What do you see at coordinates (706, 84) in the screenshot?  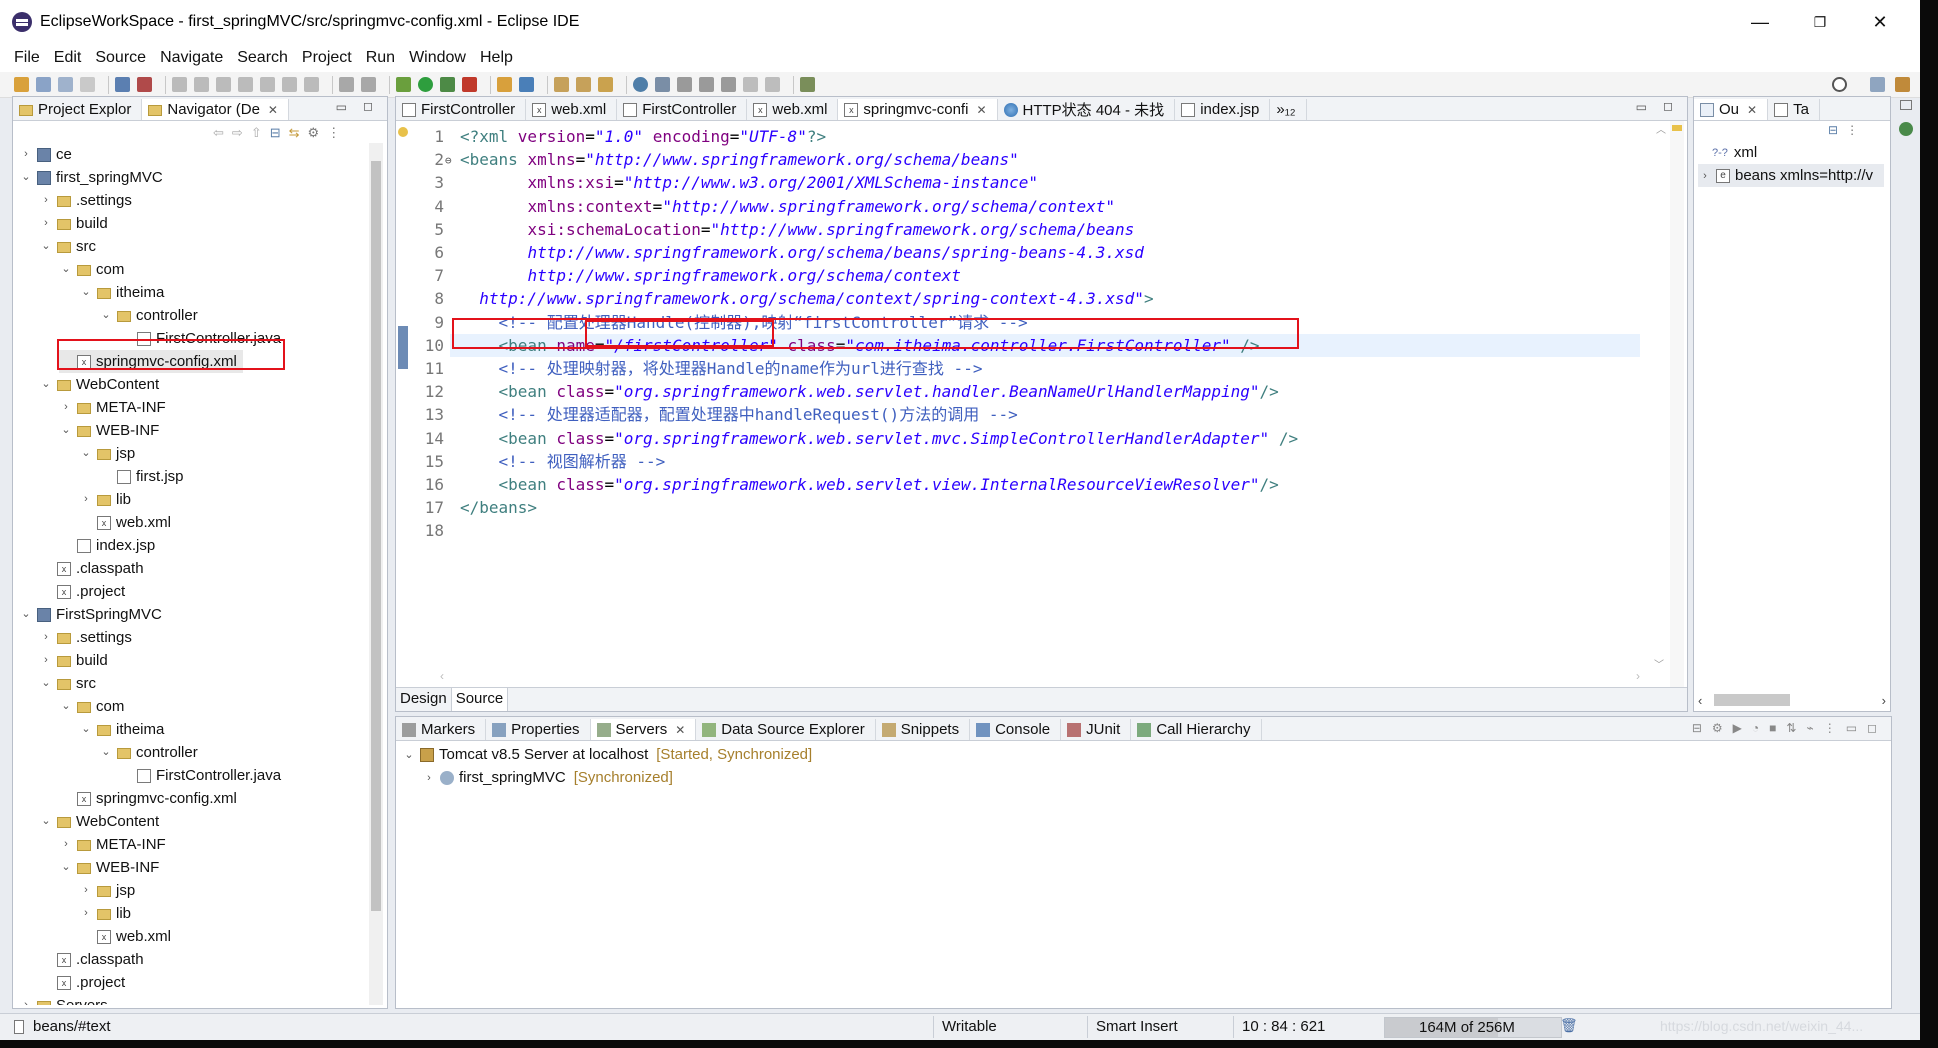 I see `next-annotation-icon` at bounding box center [706, 84].